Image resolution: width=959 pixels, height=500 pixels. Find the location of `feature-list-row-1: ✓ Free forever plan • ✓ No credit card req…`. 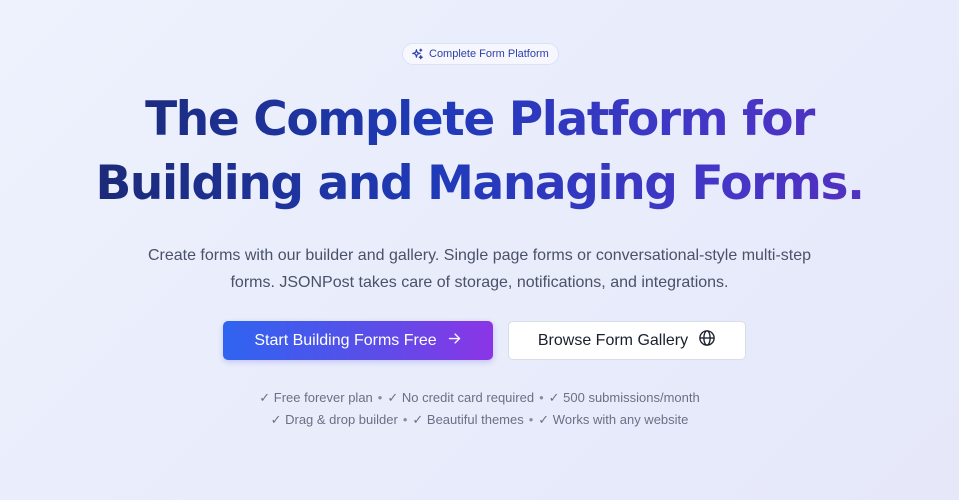

feature-list-row-1: ✓ Free forever plan • ✓ No credit card req… is located at coordinates (479, 398).